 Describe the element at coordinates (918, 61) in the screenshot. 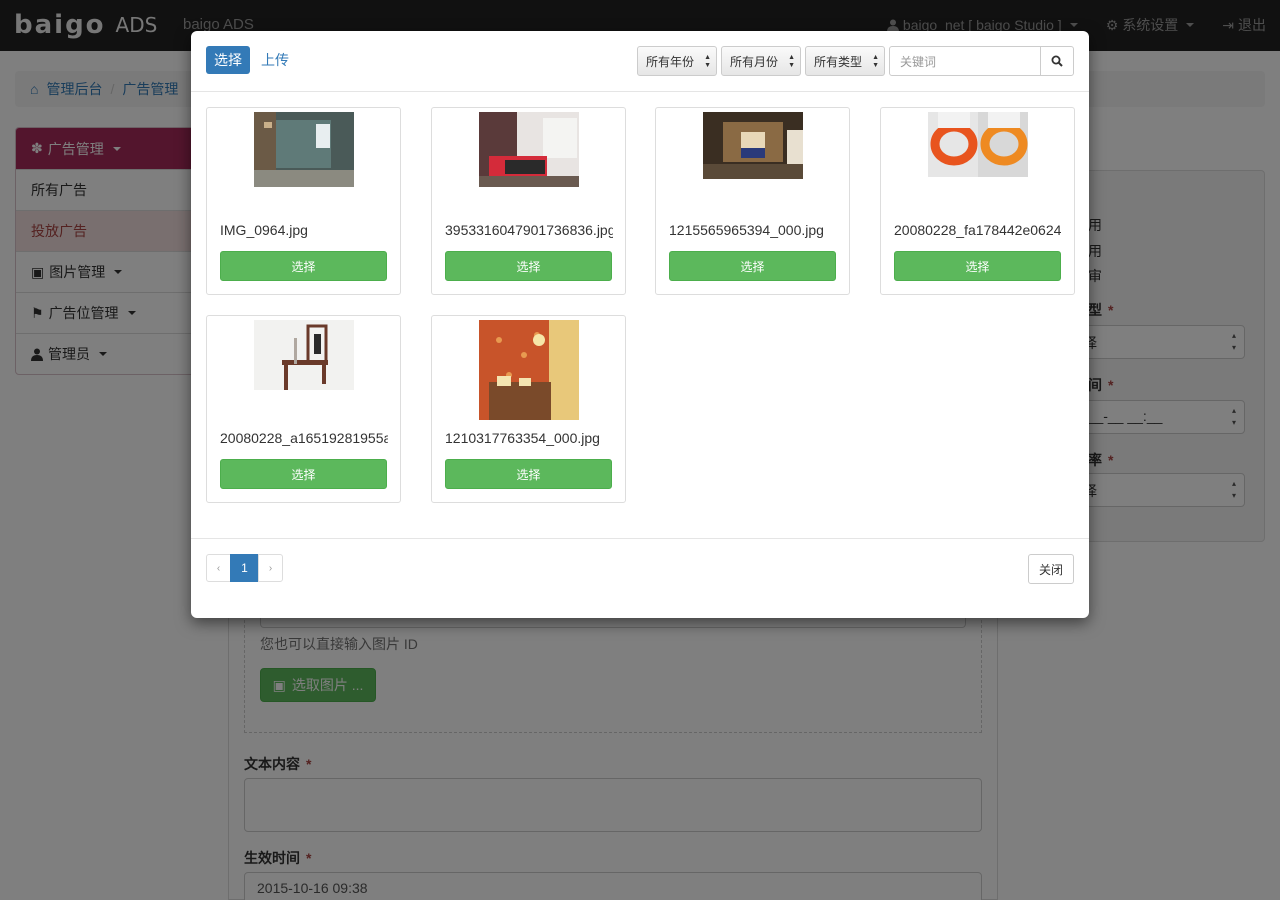

I see `keyword-placeholder: 关键词` at that location.